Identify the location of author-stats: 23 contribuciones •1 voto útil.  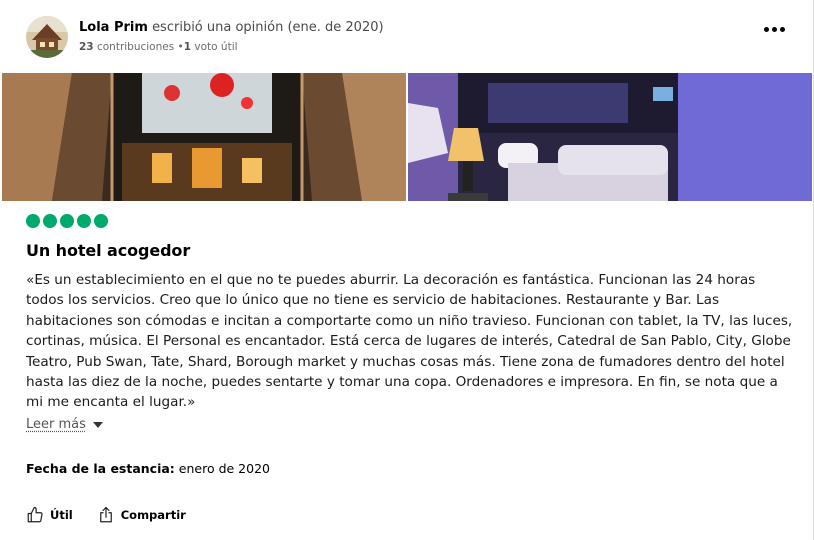
(231, 47).